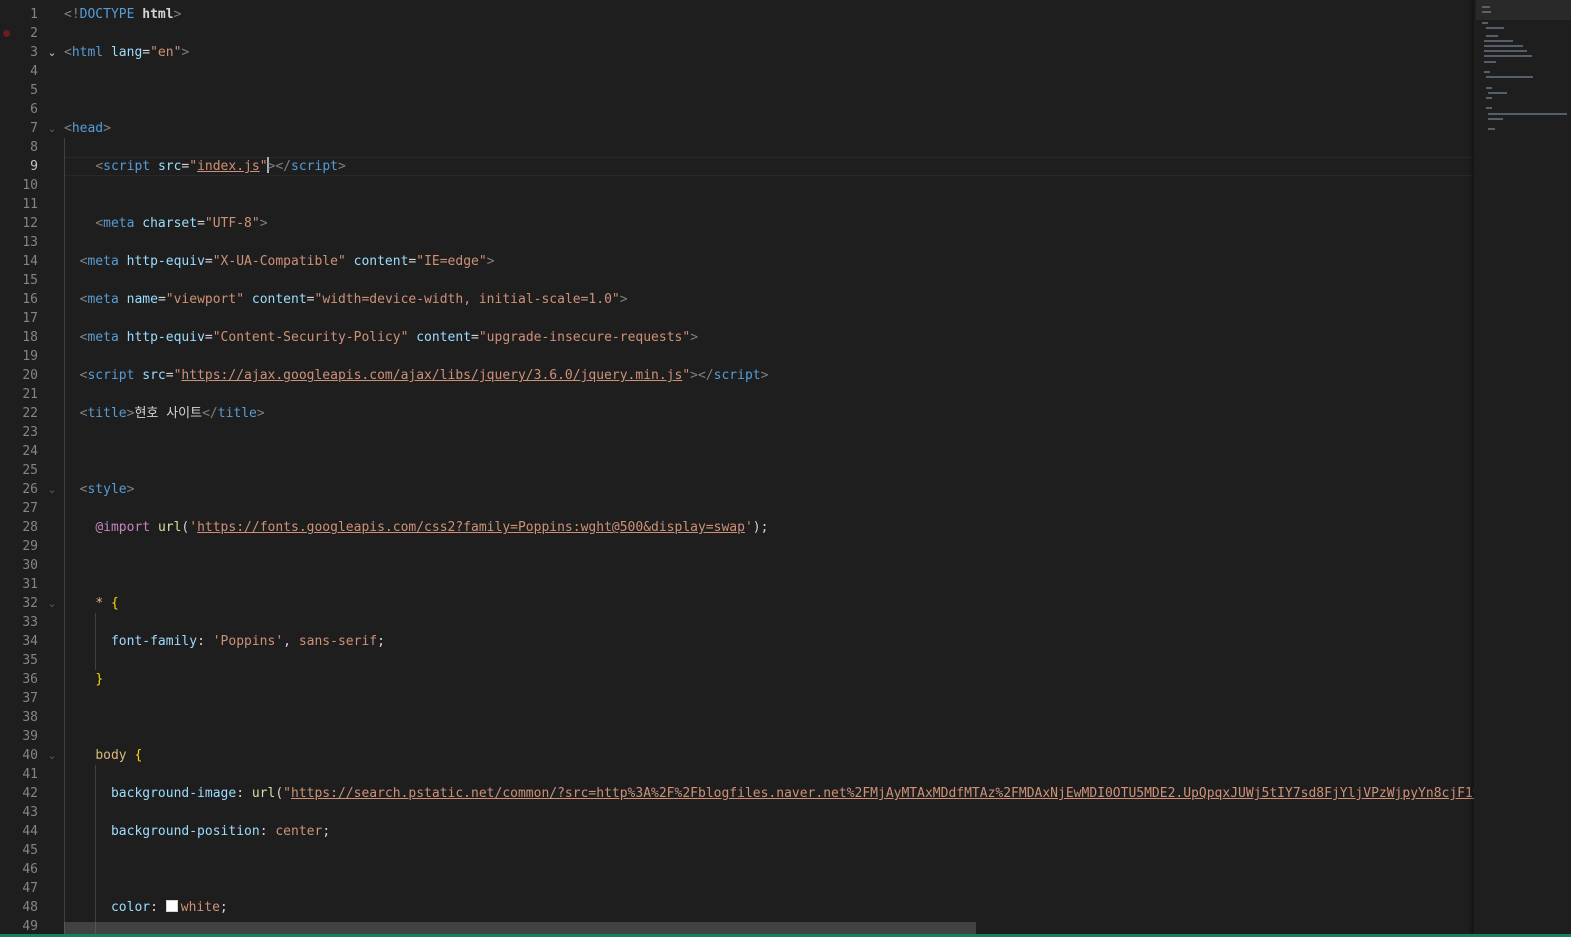 This screenshot has height=937, width=1571. Describe the element at coordinates (34, 109) in the screenshot. I see `line-number: 6` at that location.